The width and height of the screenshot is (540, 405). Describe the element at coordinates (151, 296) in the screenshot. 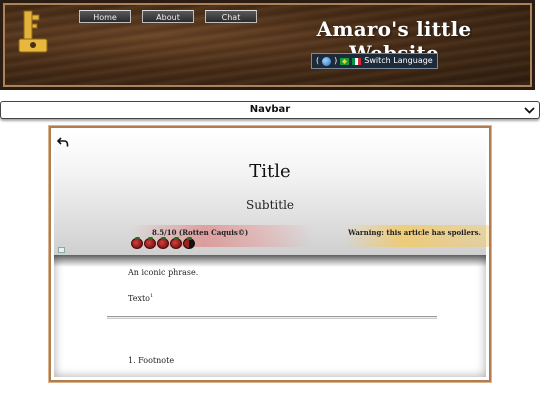

I see `footnote-ref-link: 1` at that location.